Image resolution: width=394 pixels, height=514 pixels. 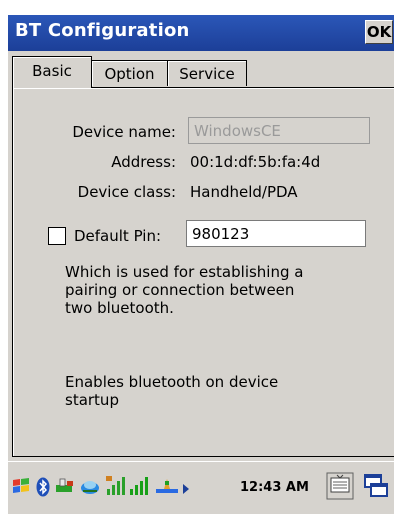 What do you see at coordinates (52, 72) in the screenshot?
I see `tab-basic: Basic` at bounding box center [52, 72].